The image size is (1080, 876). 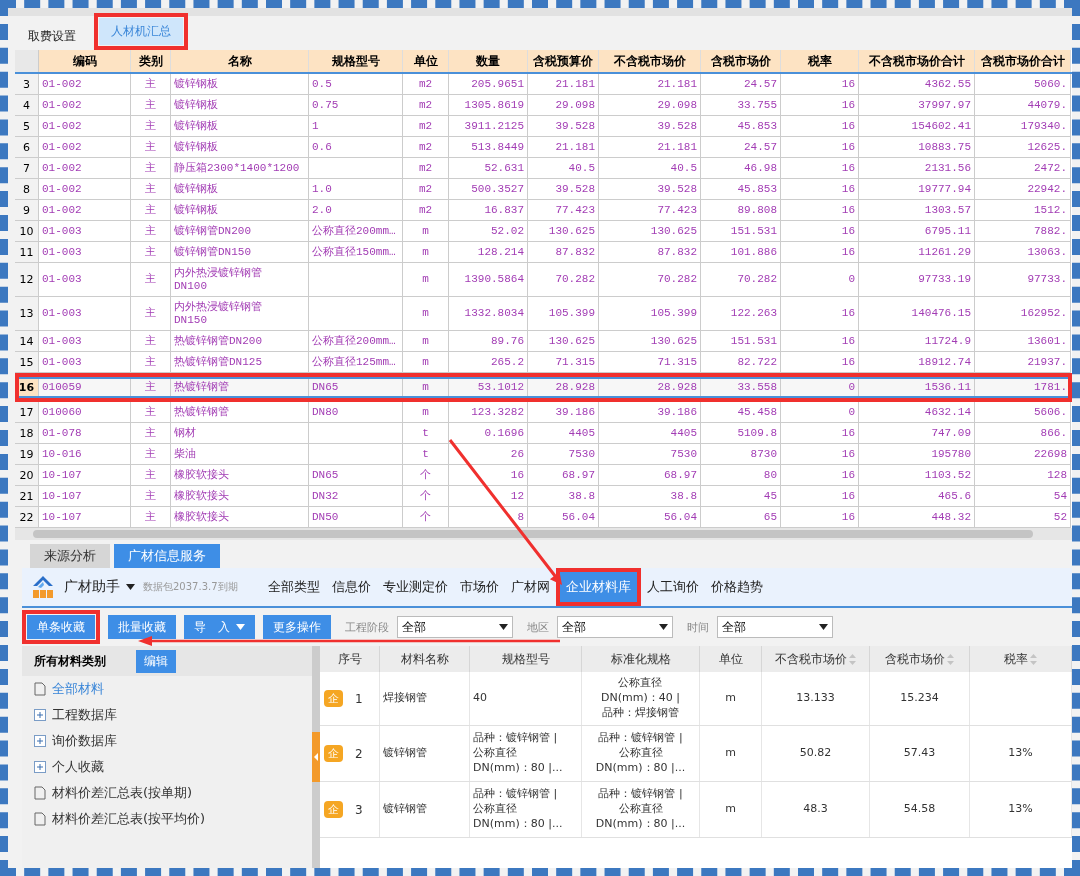 What do you see at coordinates (672, 587) in the screenshot?
I see `category-tab: 人工询价` at bounding box center [672, 587].